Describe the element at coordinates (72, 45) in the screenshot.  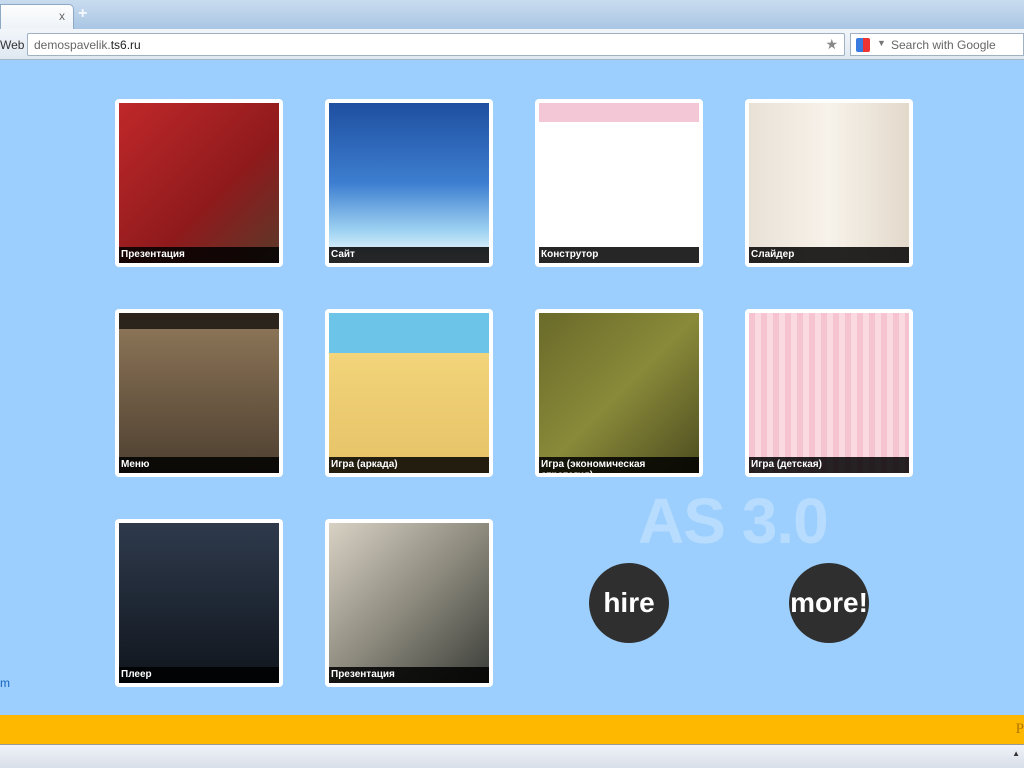
I see `url-domain: demospavelik.` at that location.